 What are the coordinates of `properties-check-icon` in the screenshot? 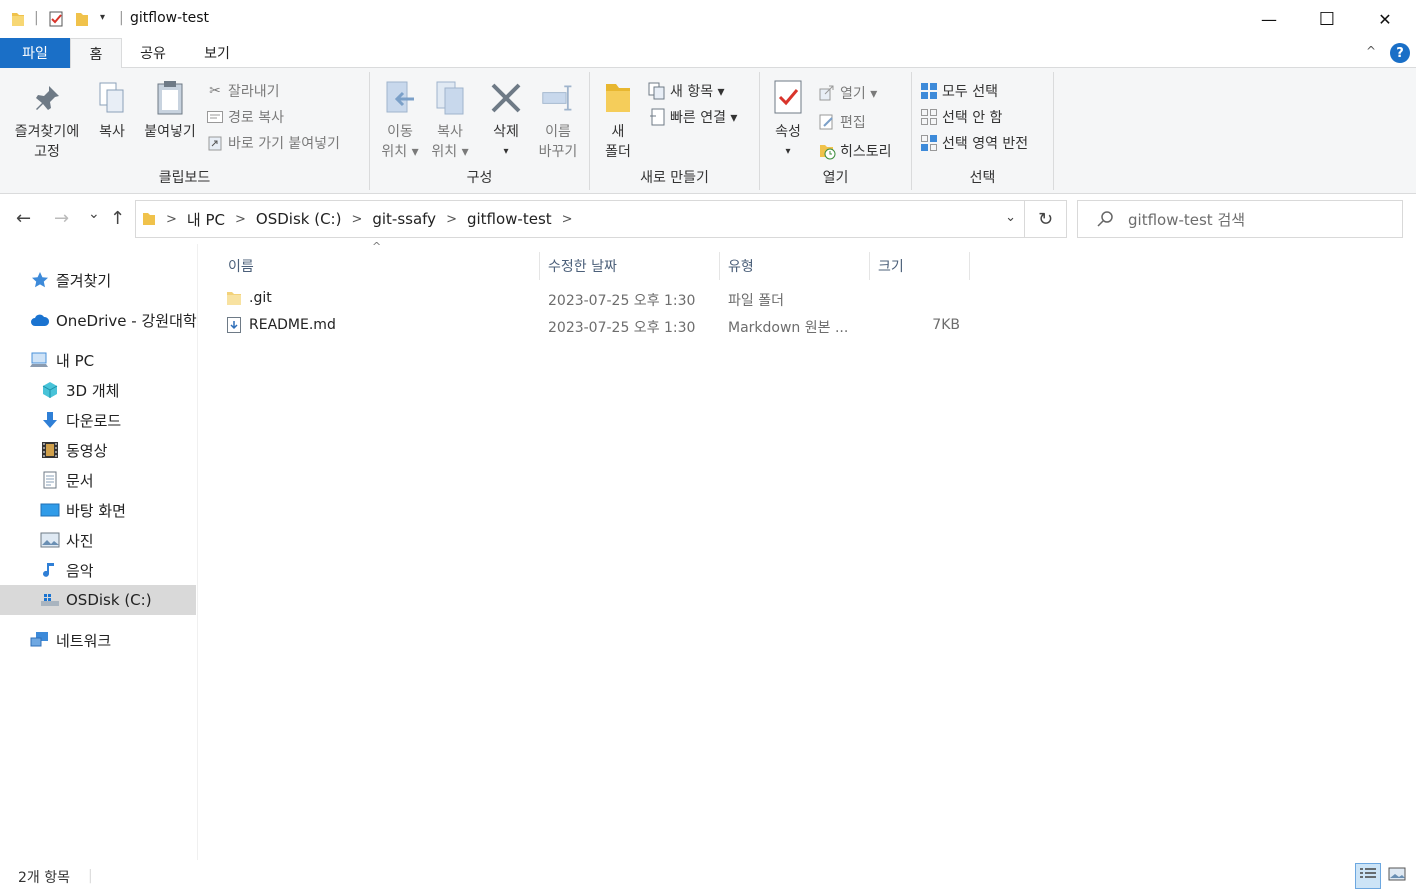 It's located at (788, 98).